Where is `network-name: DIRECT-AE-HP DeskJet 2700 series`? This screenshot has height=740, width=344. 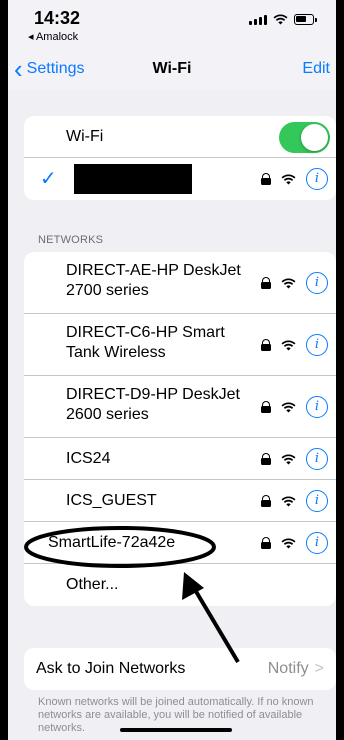
network-name: DIRECT-AE-HP DeskJet 2700 series is located at coordinates (153, 281).